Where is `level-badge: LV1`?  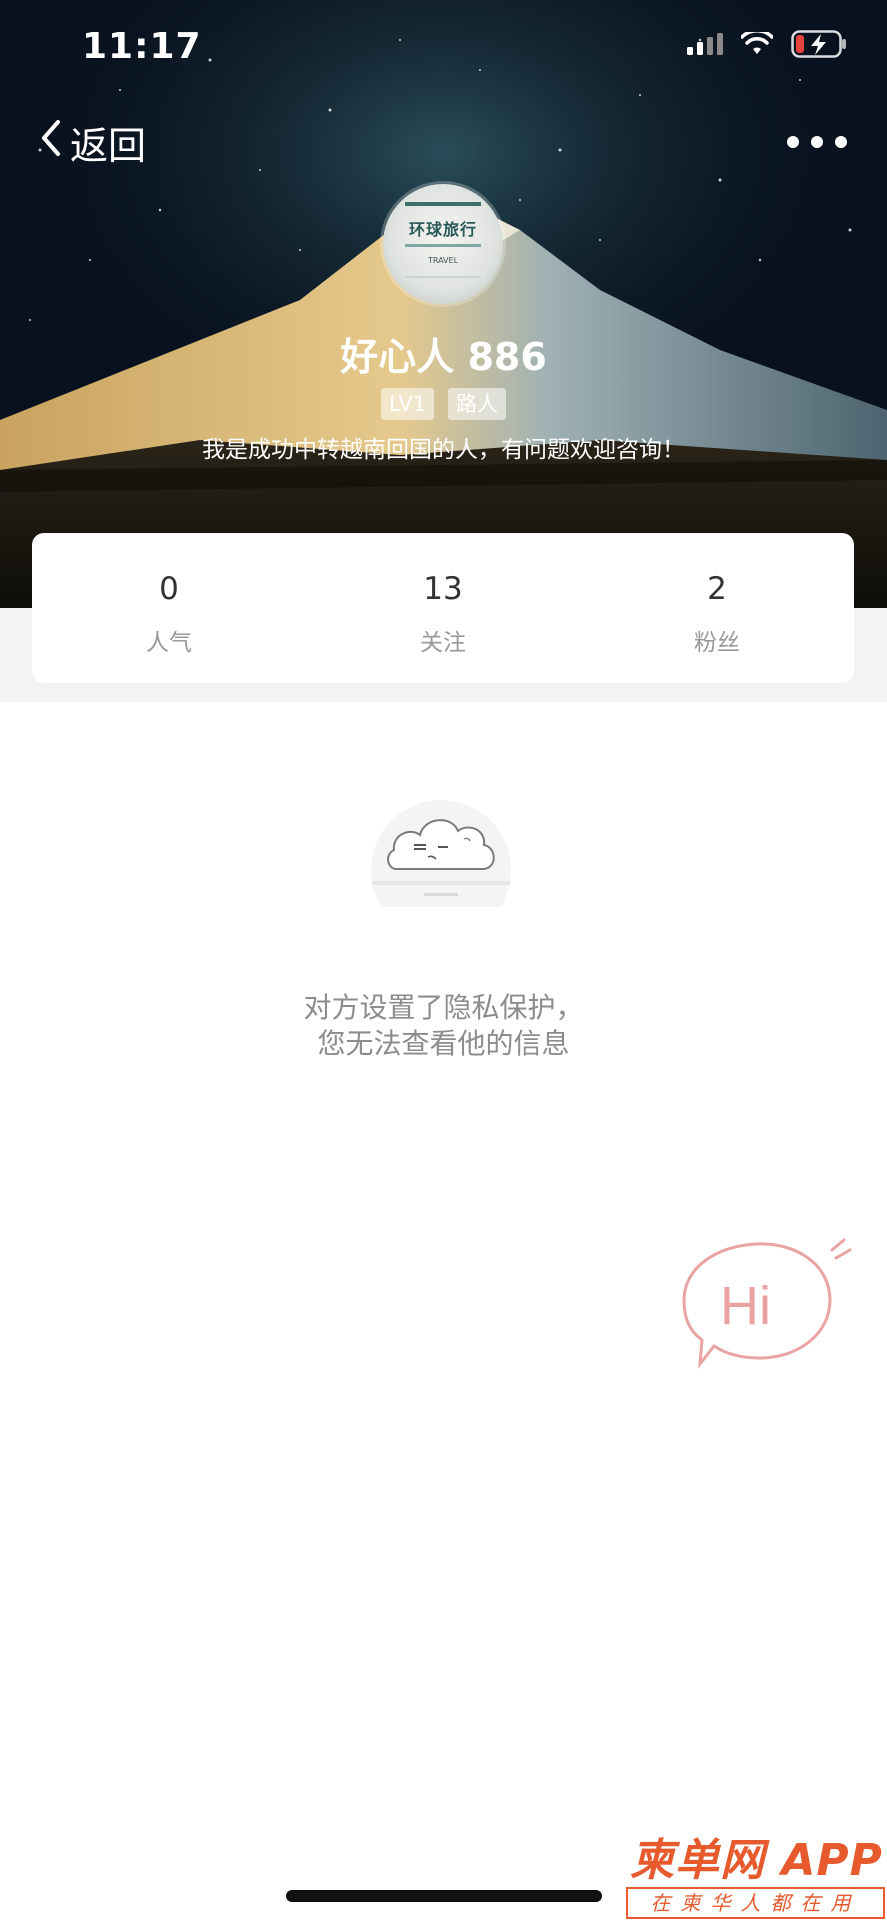
level-badge: LV1 is located at coordinates (407, 404).